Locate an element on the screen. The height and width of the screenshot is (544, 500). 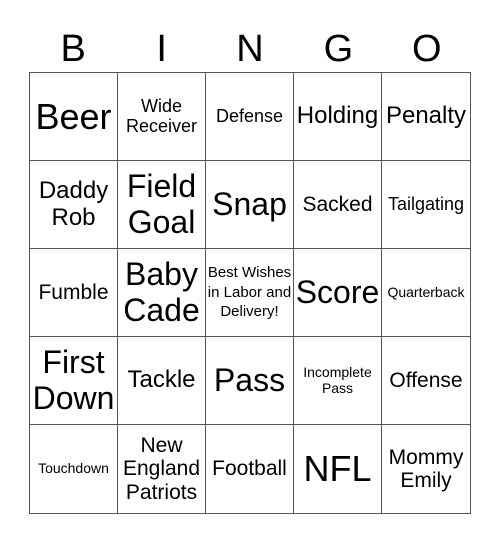
bingo-cell: Quarterback is located at coordinates (426, 293).